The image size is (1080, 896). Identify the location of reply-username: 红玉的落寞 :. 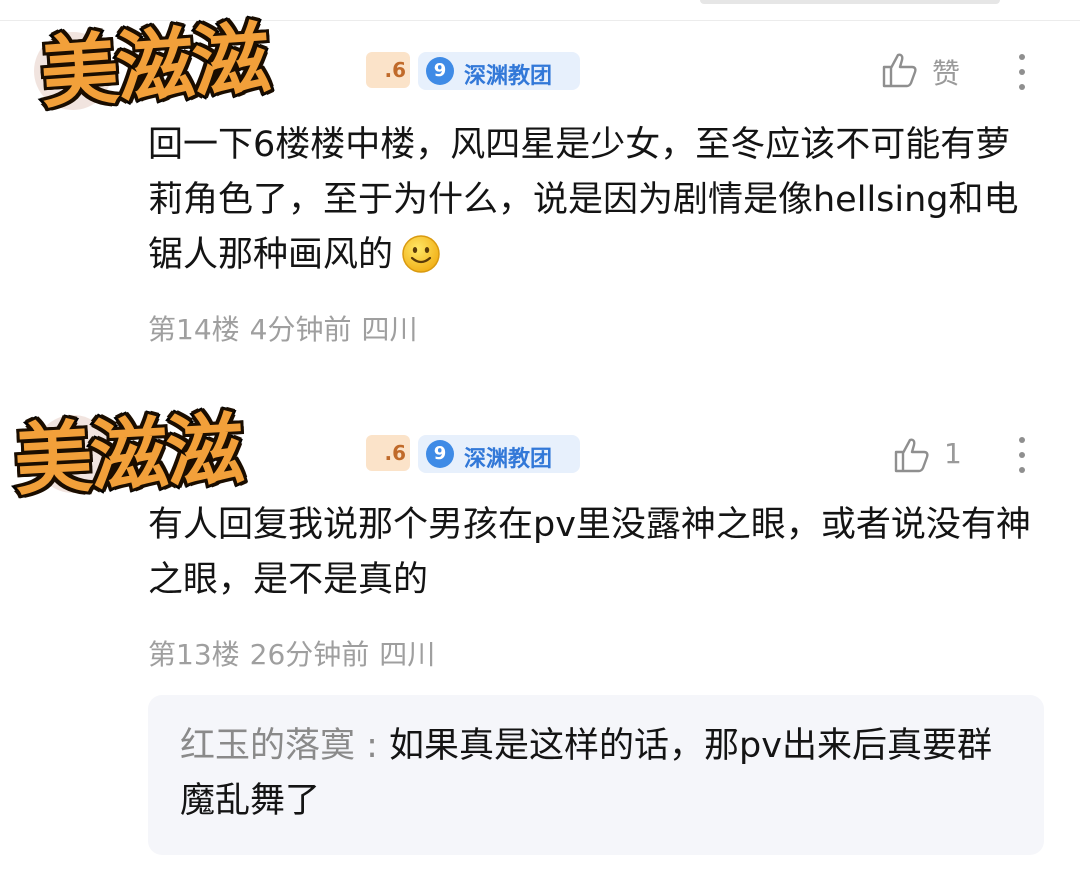
(284, 746).